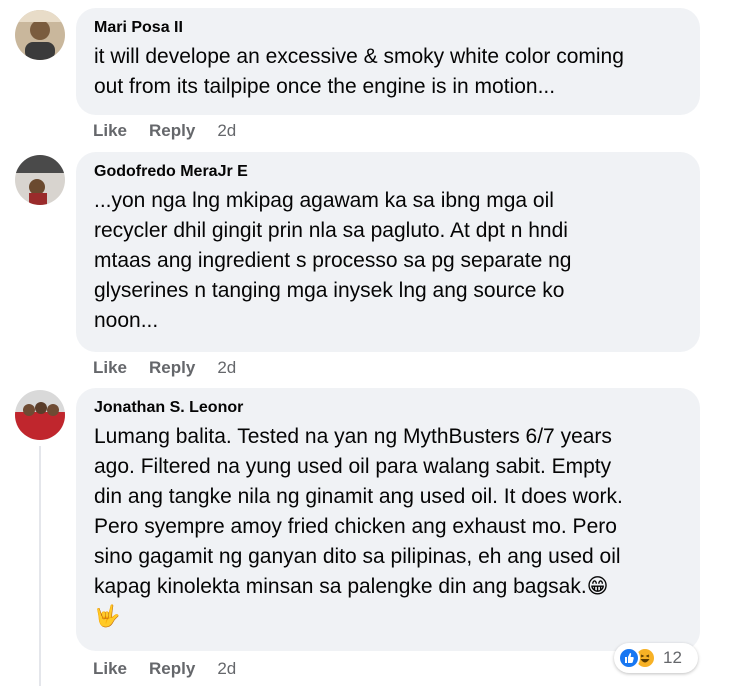 This screenshot has width=750, height=686. What do you see at coordinates (388, 408) in the screenshot?
I see `comment-author: Jonathan S. Leonor` at bounding box center [388, 408].